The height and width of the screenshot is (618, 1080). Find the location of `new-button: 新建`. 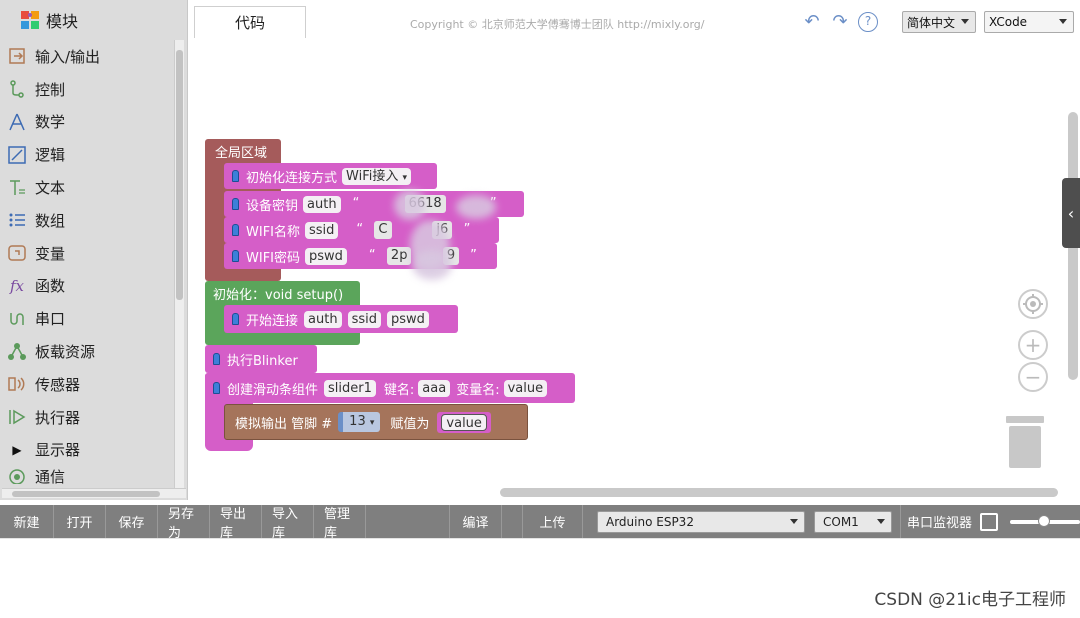

new-button: 新建 is located at coordinates (27, 521).